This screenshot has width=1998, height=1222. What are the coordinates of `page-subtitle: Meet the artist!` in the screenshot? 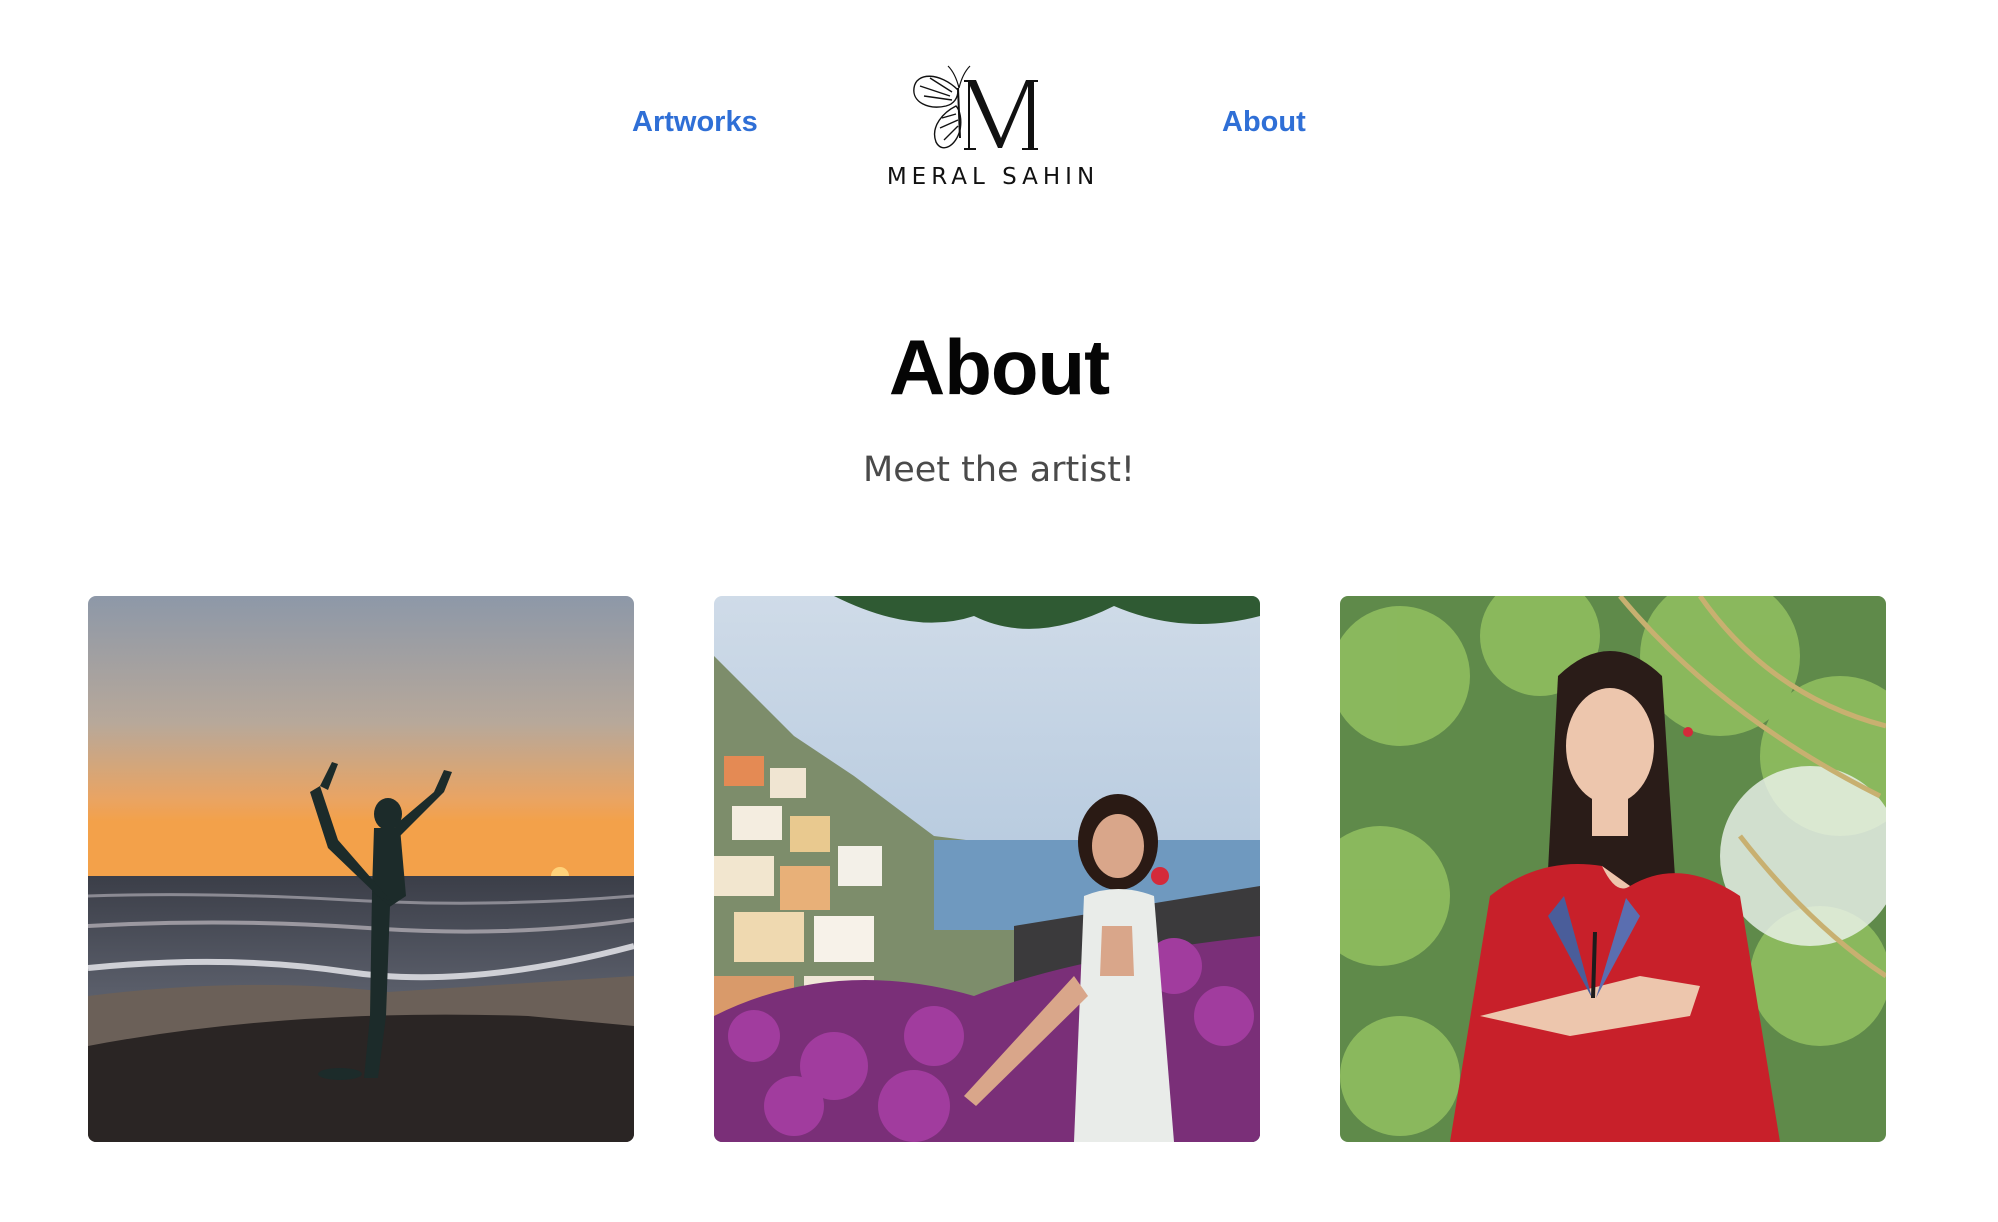 It's located at (999, 470).